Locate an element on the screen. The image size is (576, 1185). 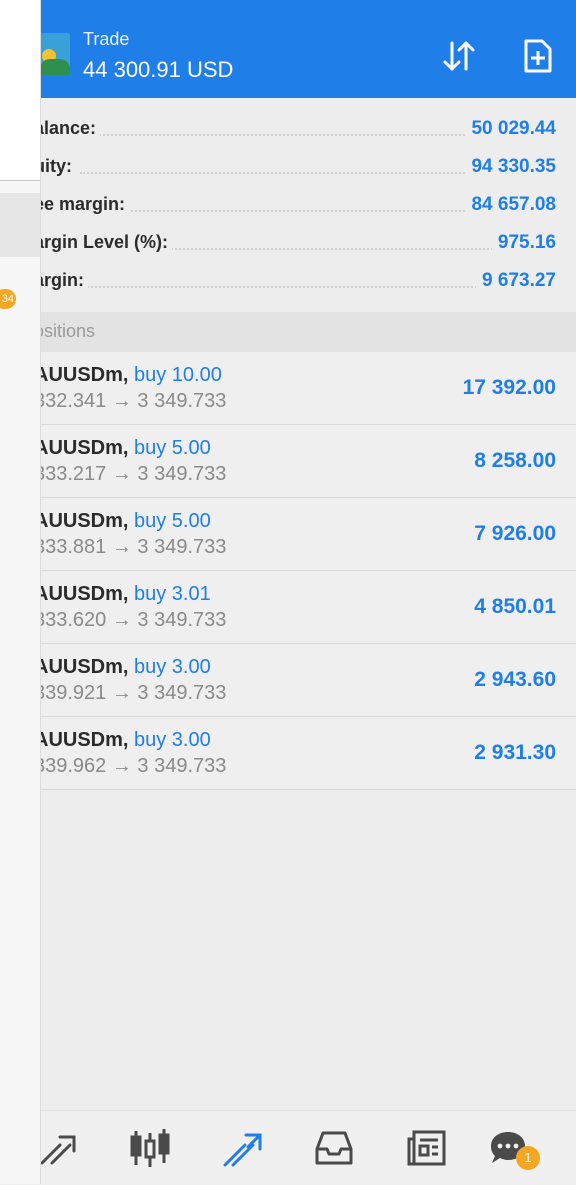
trade-icon is located at coordinates (243, 1148).